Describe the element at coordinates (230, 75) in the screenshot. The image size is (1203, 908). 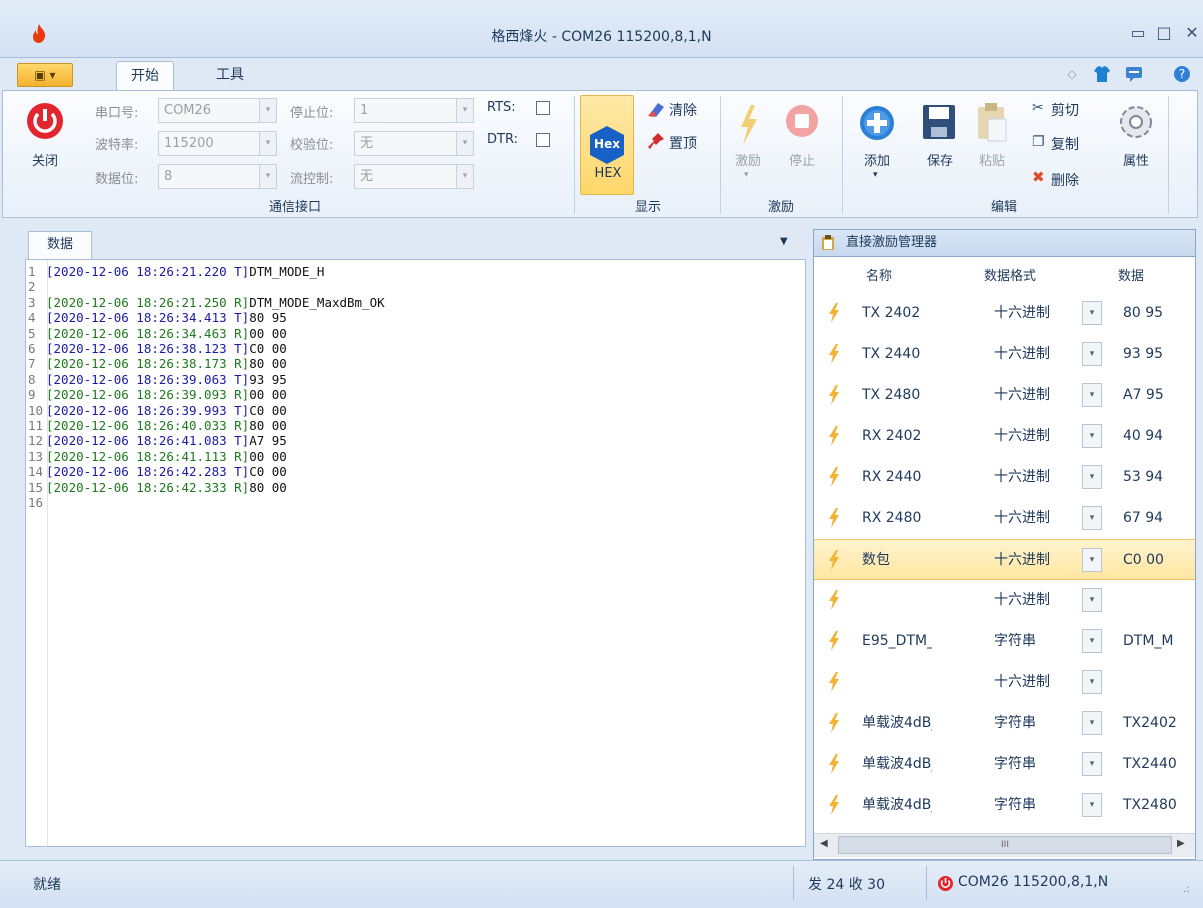
I see `tab-tools: 工具` at that location.